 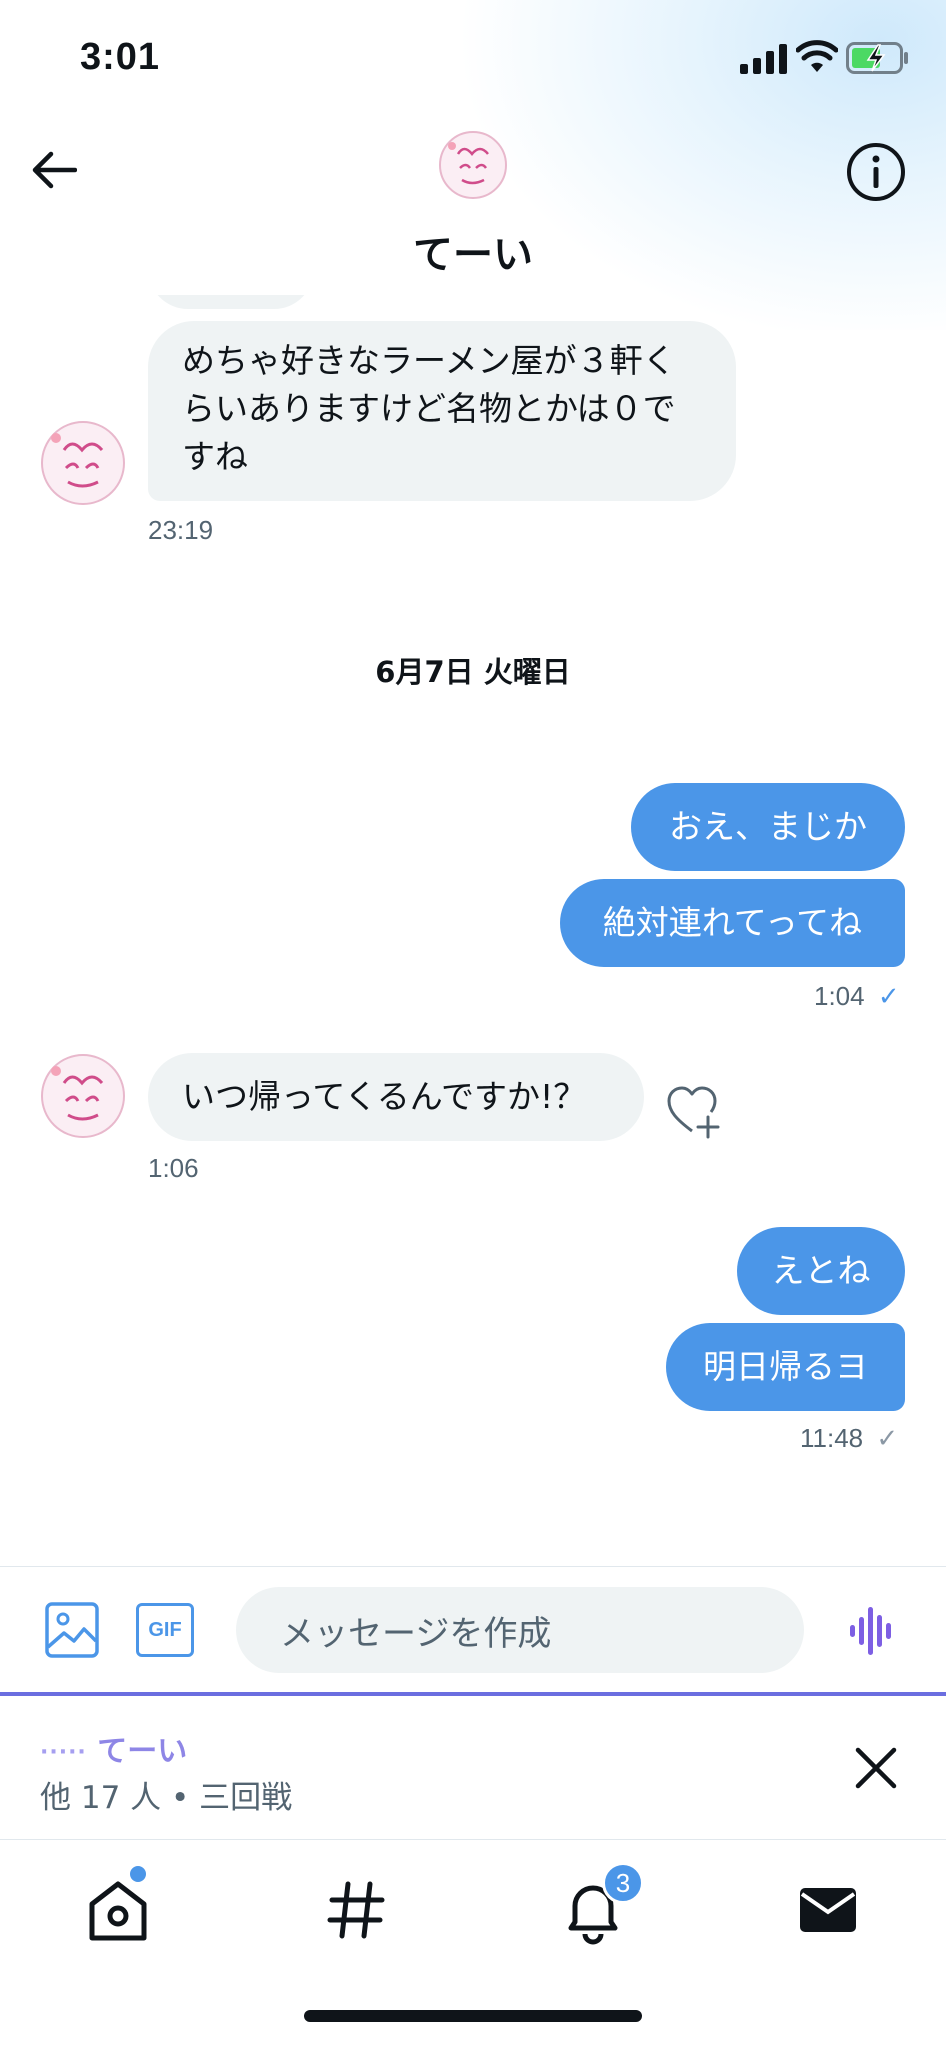 I want to click on mail-icon, so click(x=828, y=1910).